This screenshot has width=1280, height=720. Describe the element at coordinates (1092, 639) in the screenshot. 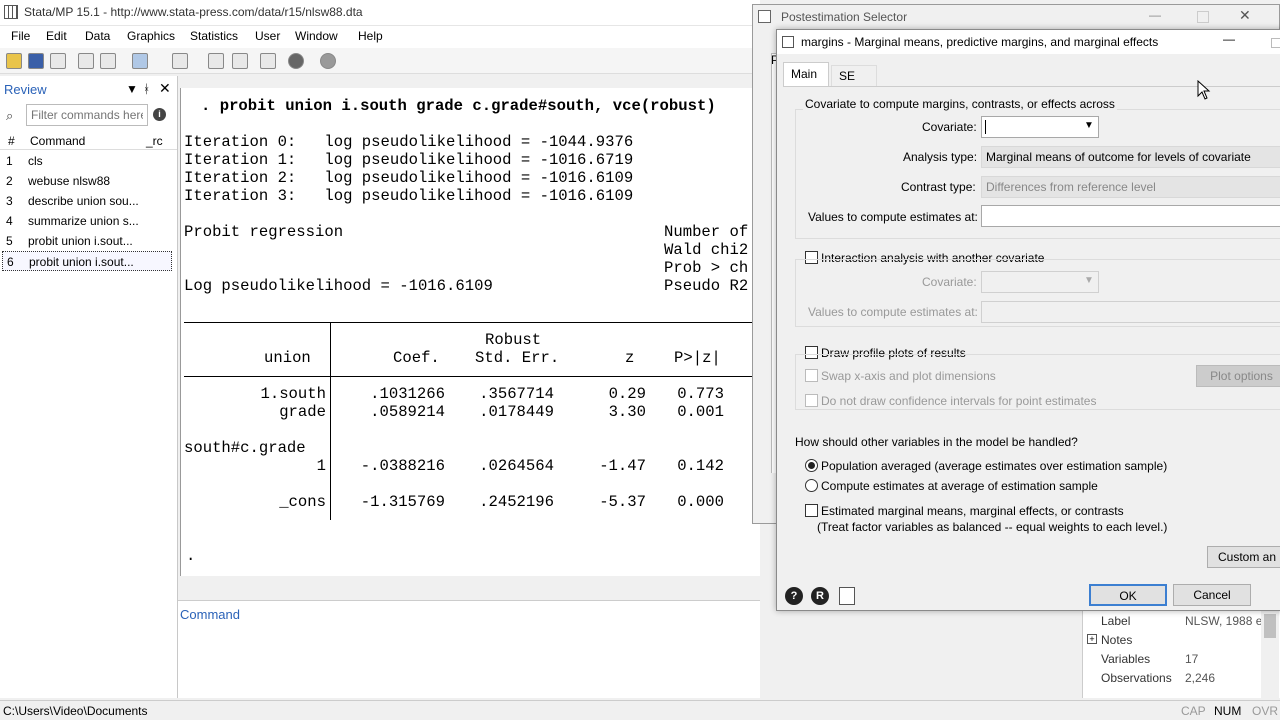

I see `expand-icon: +` at that location.